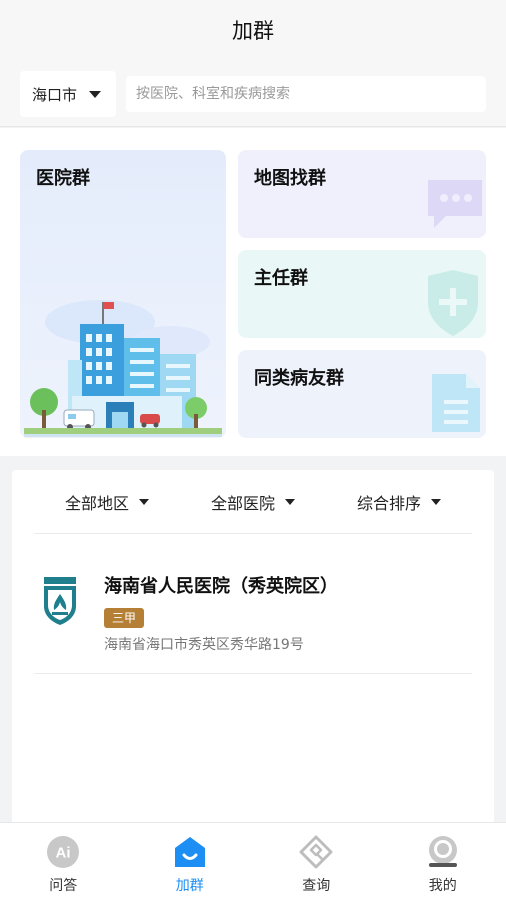  I want to click on filter-sort: 综合排序, so click(399, 502).